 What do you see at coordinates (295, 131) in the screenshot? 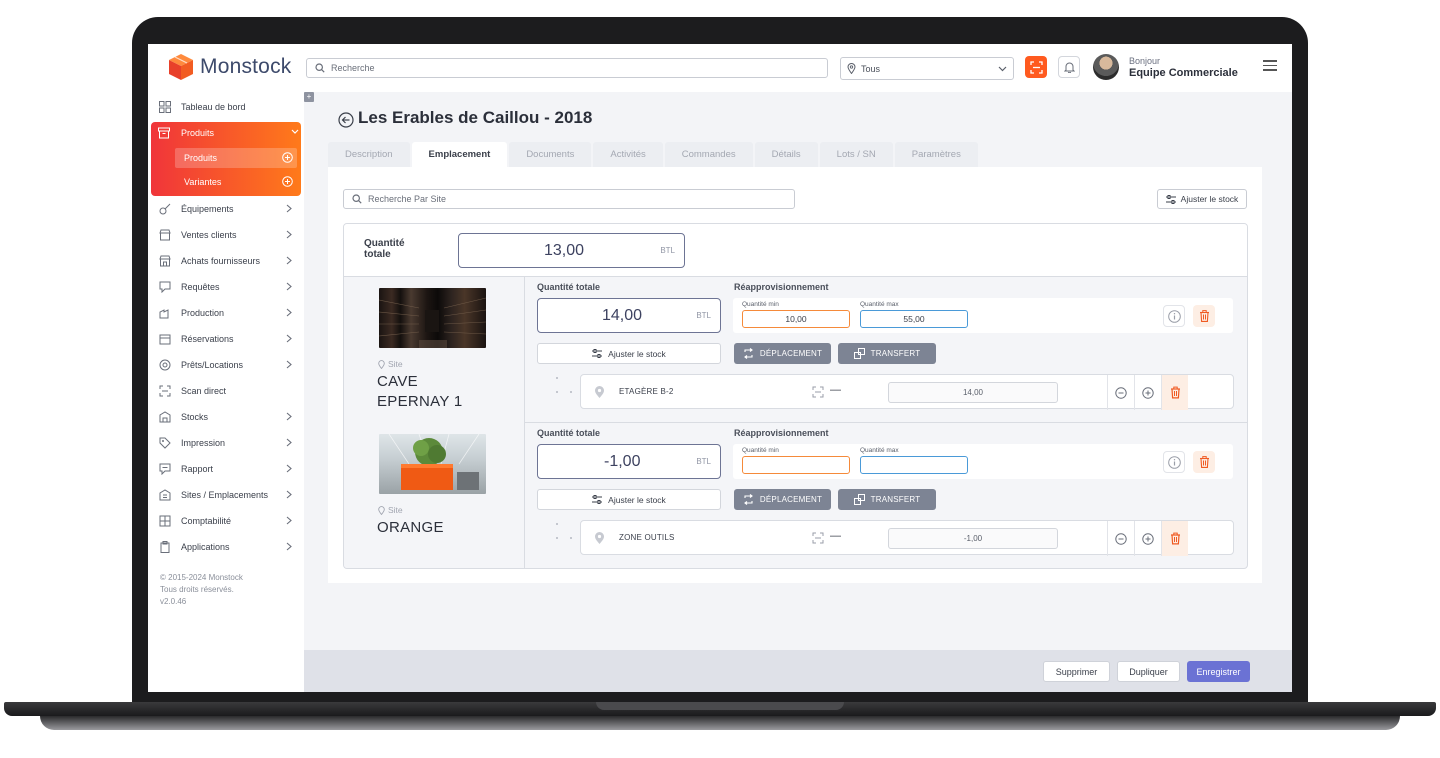
I see `chevron-down-icon` at bounding box center [295, 131].